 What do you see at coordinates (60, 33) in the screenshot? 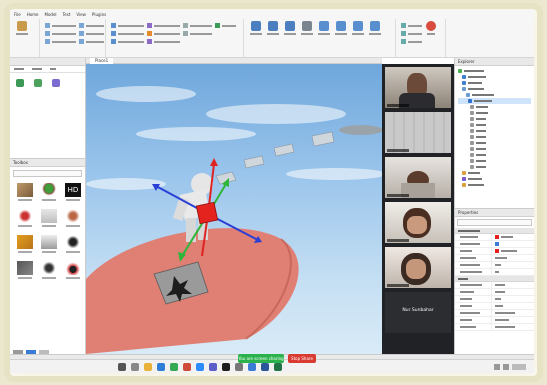
I see `tool-move` at bounding box center [60, 33].